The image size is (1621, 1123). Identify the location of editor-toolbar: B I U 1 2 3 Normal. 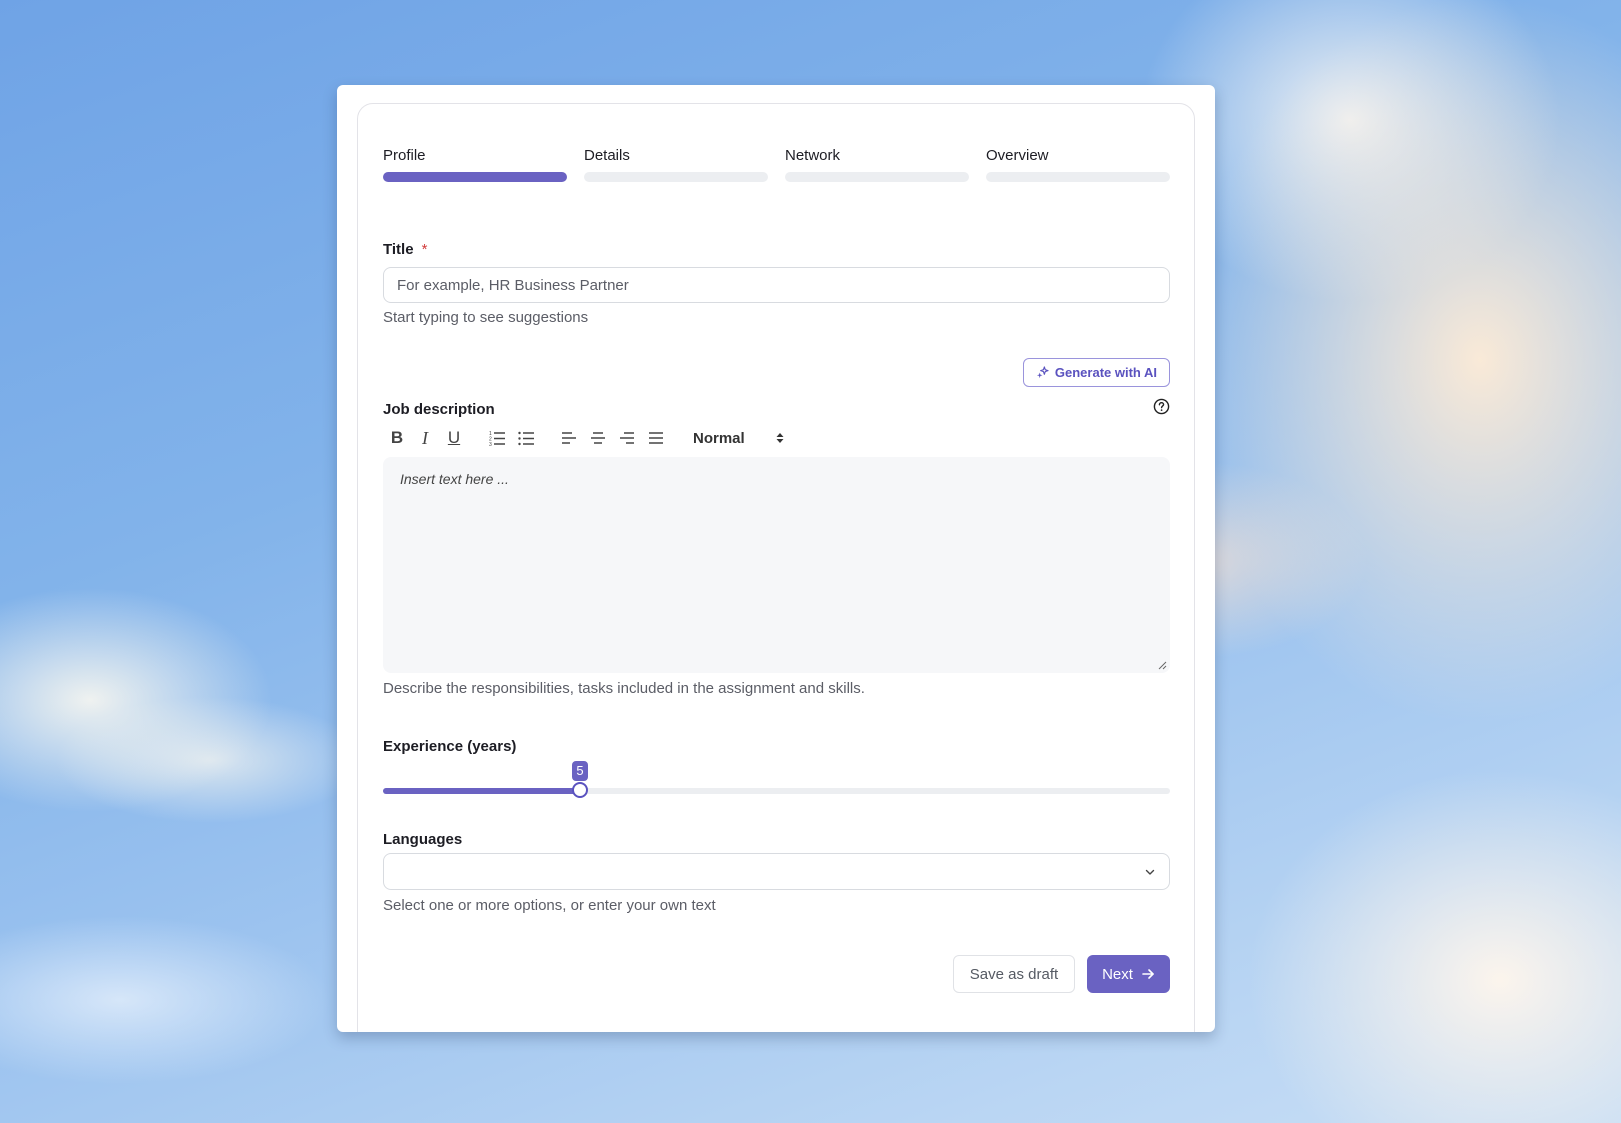
(776, 438).